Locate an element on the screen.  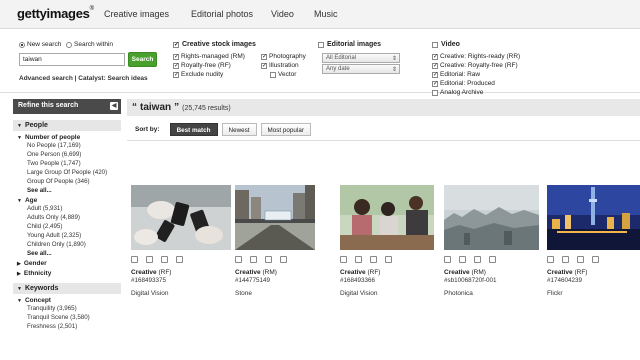
filter-exclude-nudity: ✓ Exclude nudity is located at coordinates (198, 74).